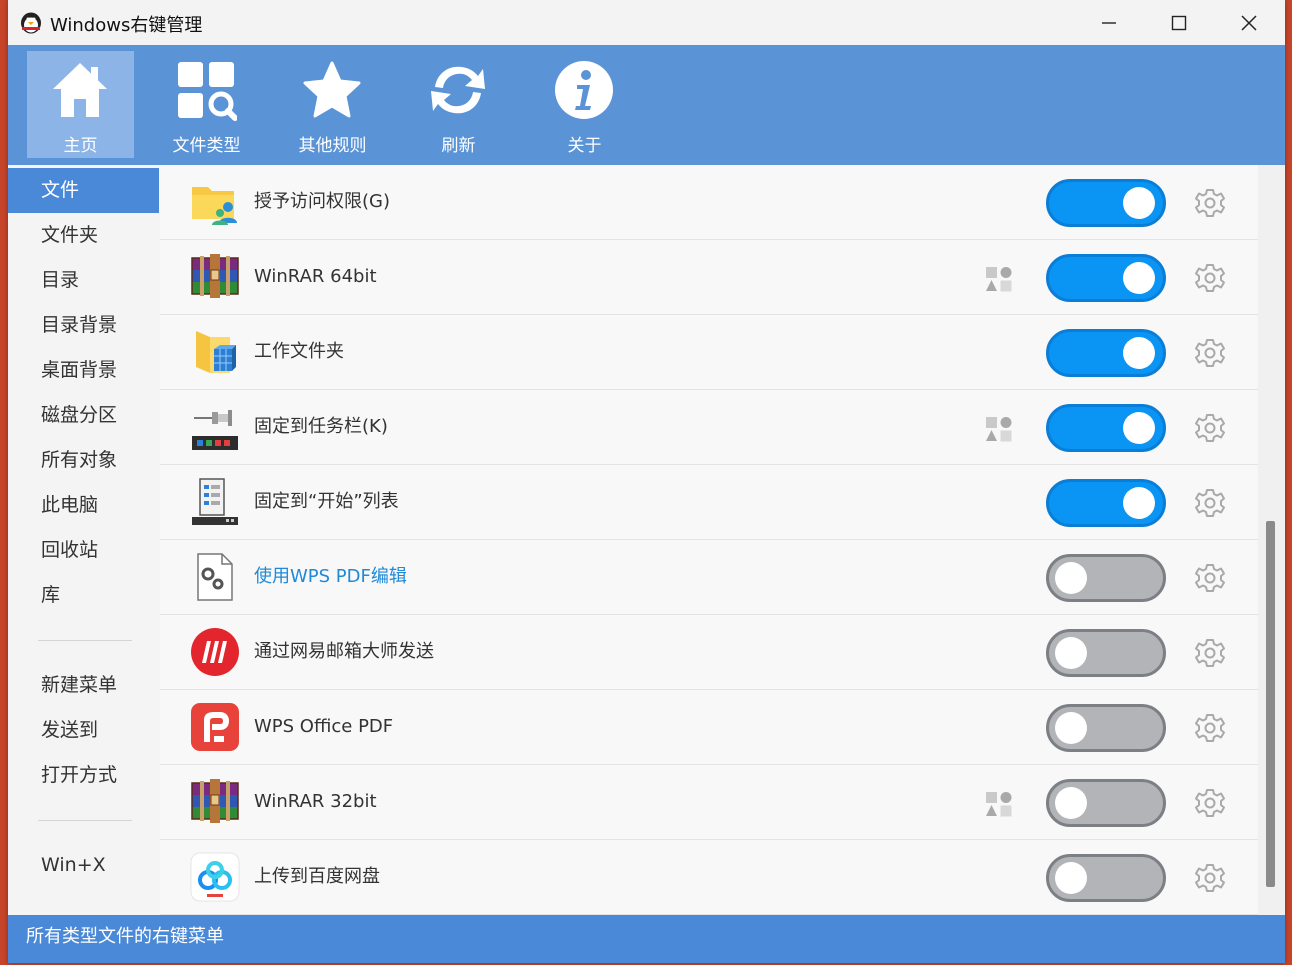 Image resolution: width=1292 pixels, height=965 pixels. Describe the element at coordinates (324, 726) in the screenshot. I see `row-label: WPS Office PDF` at that location.